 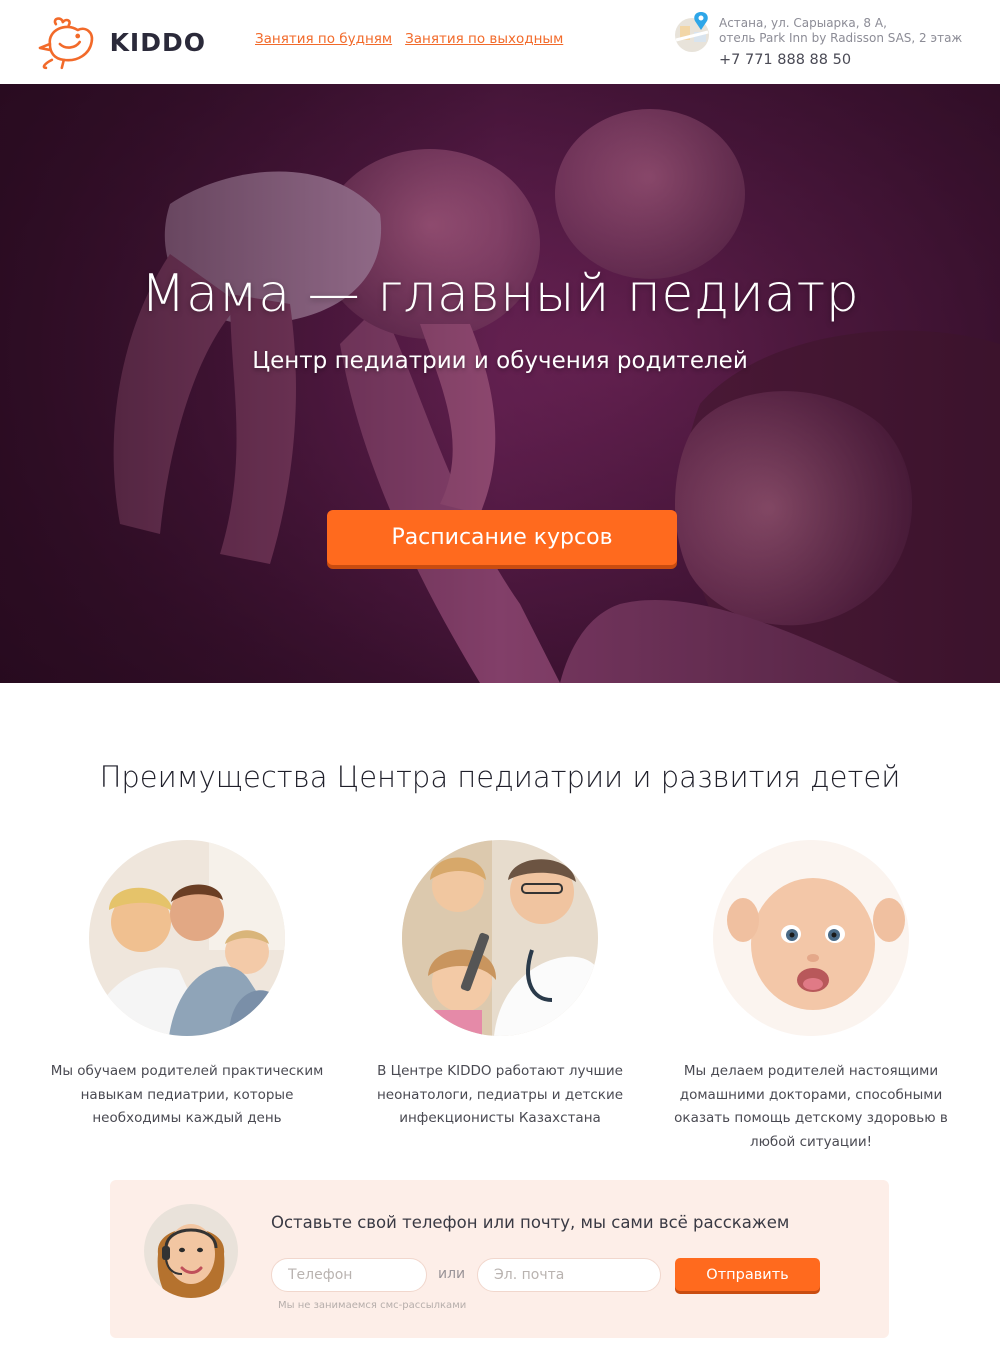 What do you see at coordinates (187, 938) in the screenshot?
I see `family-photo` at bounding box center [187, 938].